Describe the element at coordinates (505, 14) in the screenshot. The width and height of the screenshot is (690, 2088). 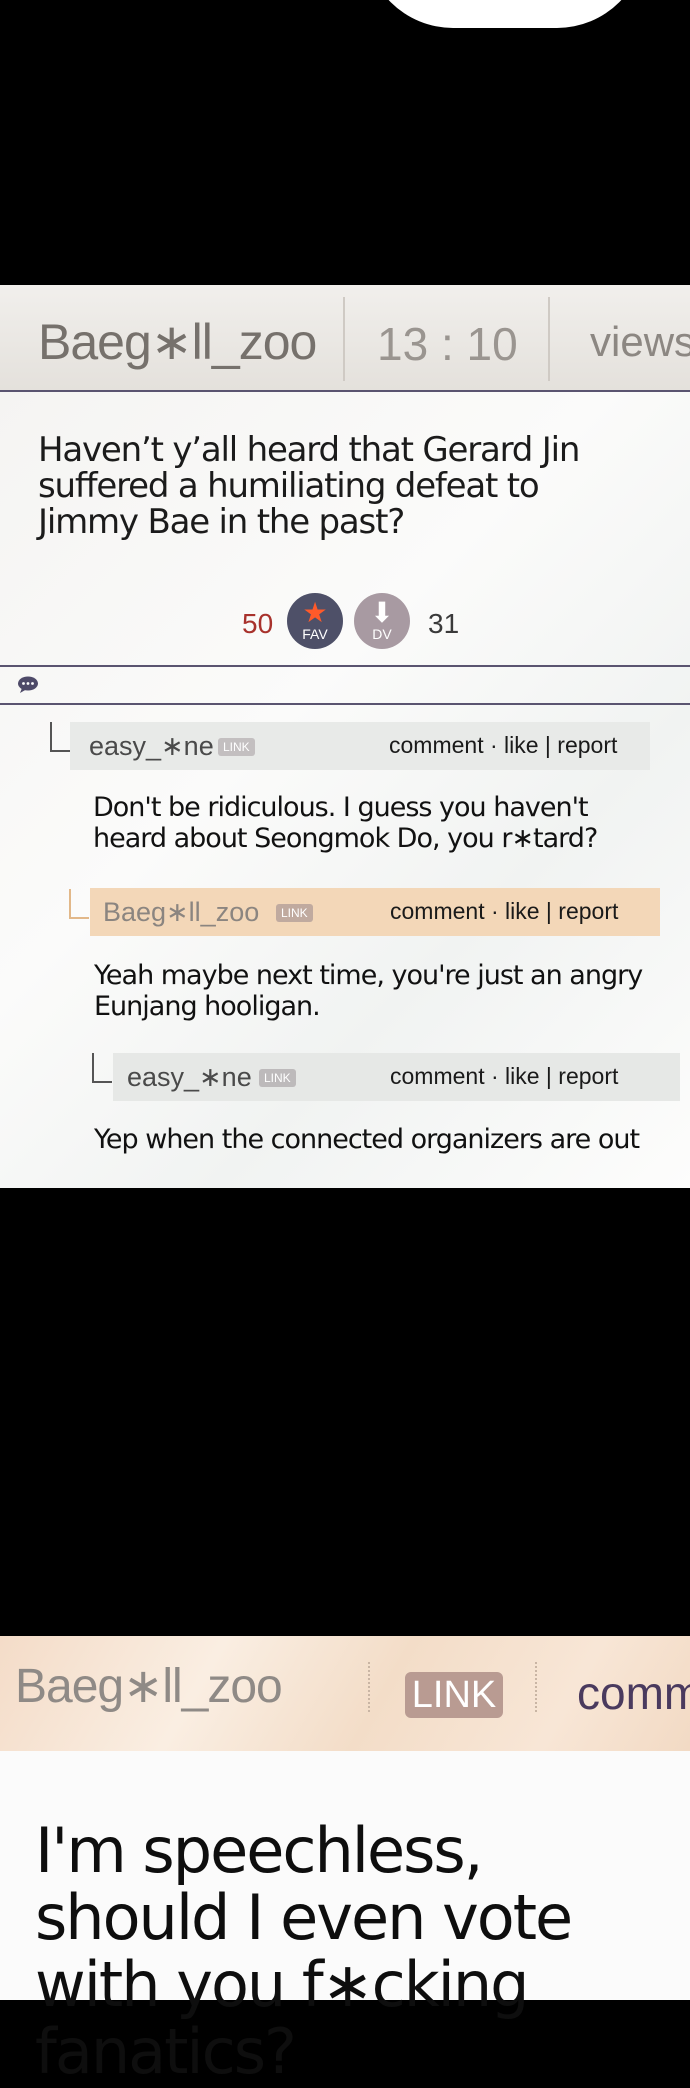
I see `speech-bubble-fragment` at that location.